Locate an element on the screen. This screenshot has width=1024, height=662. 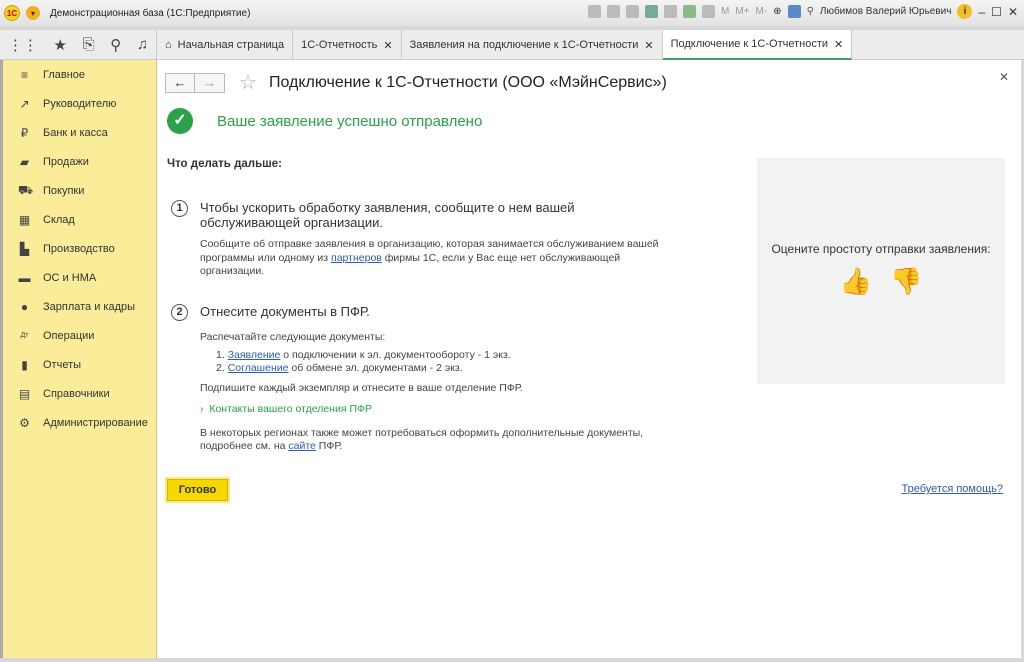
calendar-icon is located at coordinates (708, 11).